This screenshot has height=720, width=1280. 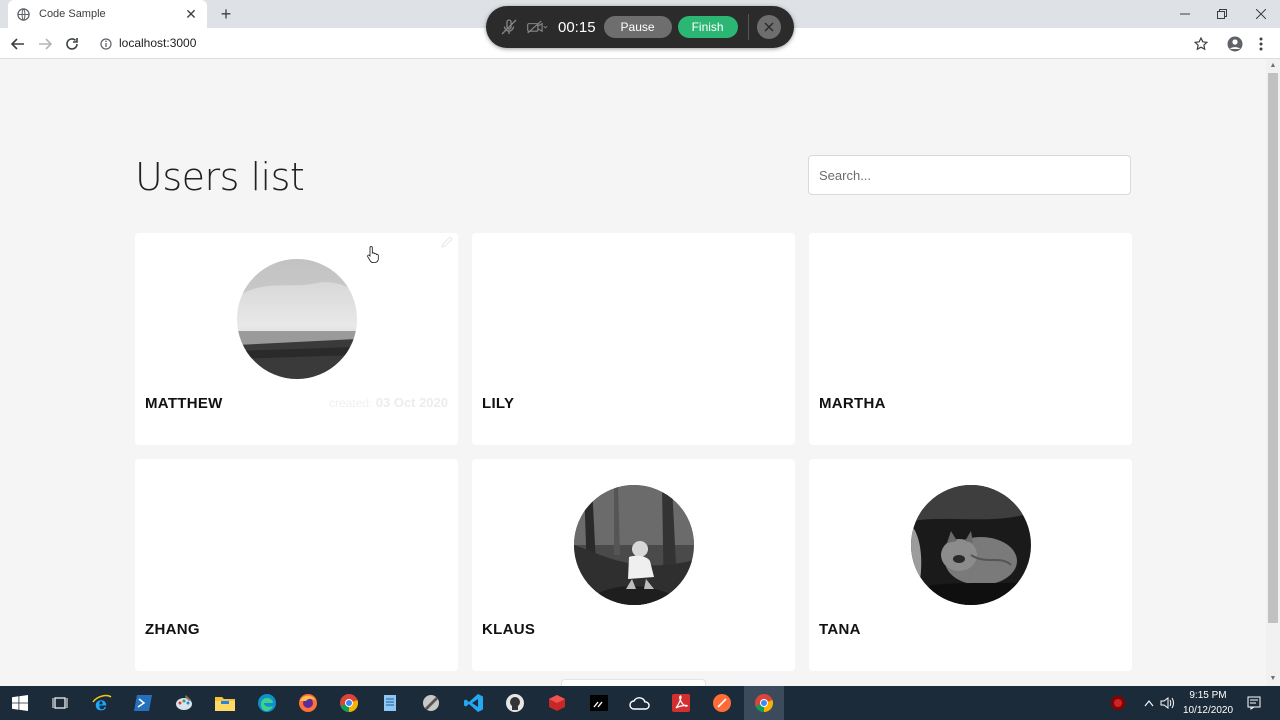 What do you see at coordinates (107, 14) in the screenshot?
I see `browser-tab: Code Sample ✕` at bounding box center [107, 14].